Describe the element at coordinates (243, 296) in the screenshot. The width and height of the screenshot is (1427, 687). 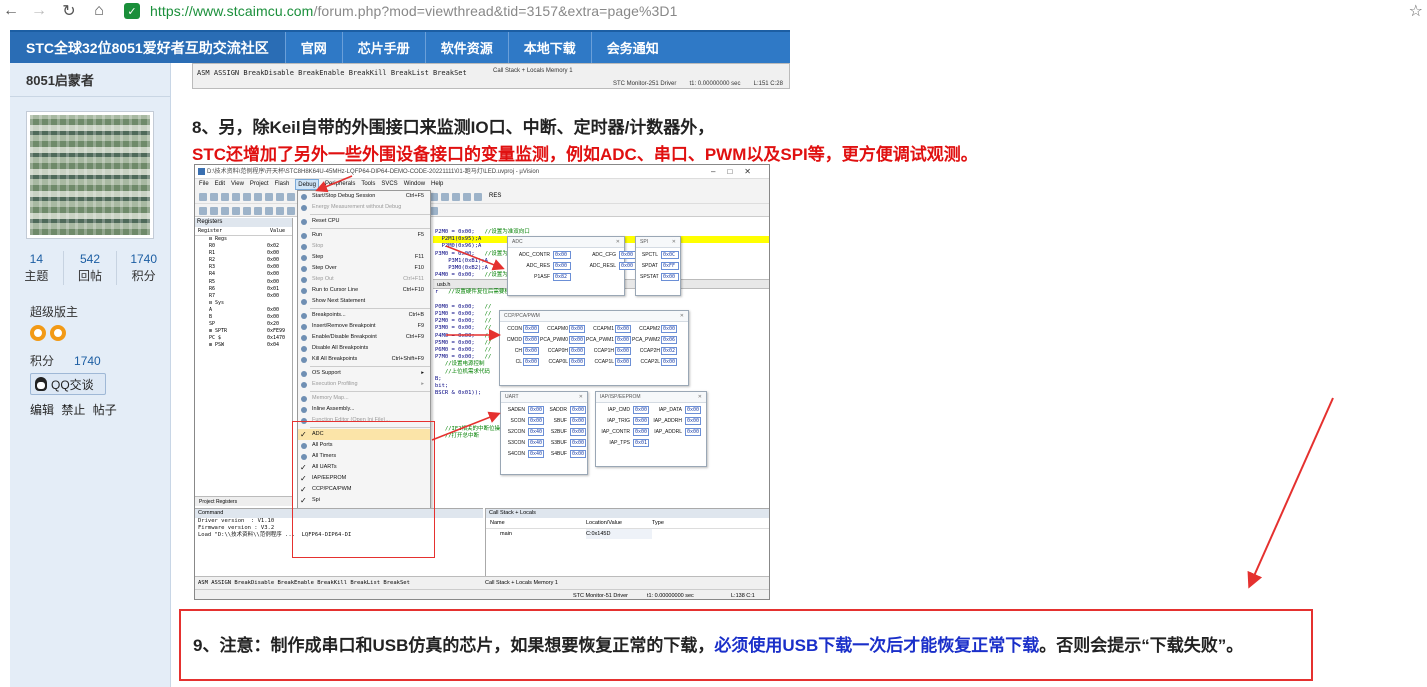
I see `register-row: R7 0x00` at that location.